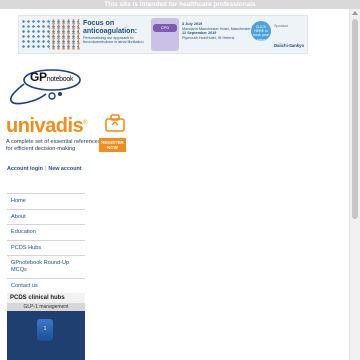 This screenshot has height=360, width=360. I want to click on account-login-link: Account login, so click(25, 169).